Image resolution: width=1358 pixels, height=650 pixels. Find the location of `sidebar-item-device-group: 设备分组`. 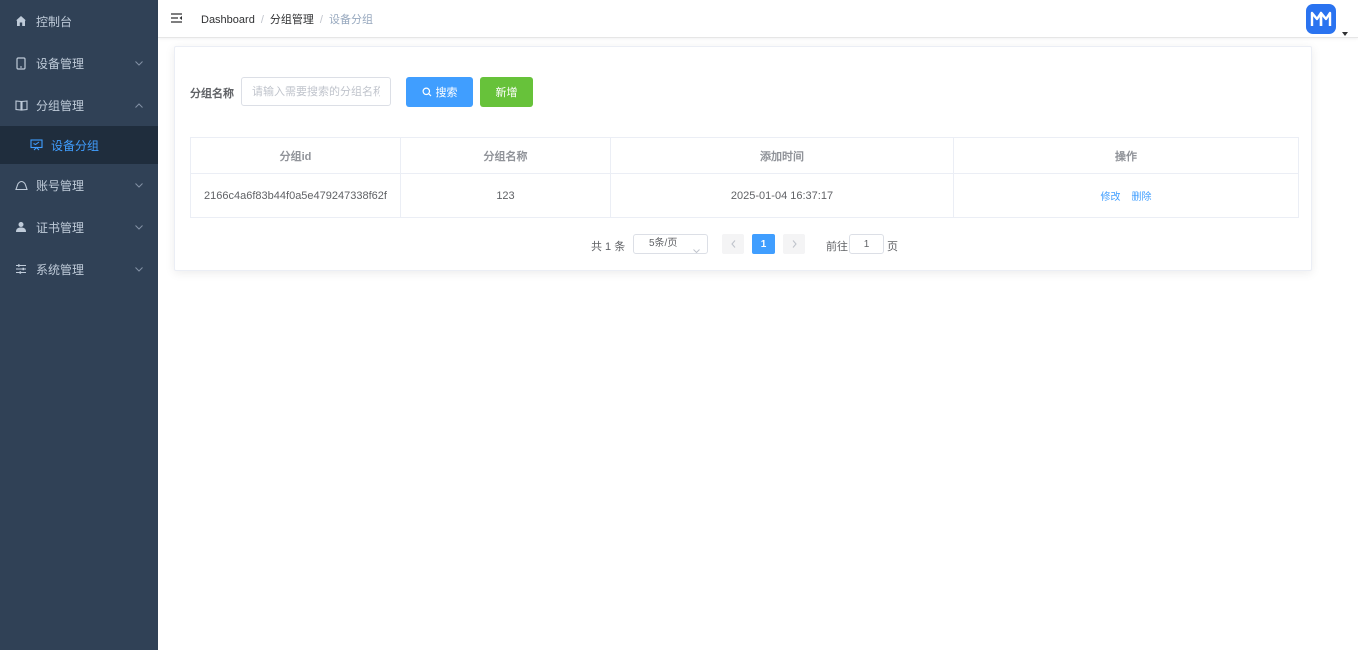

sidebar-item-device-group: 设备分组 is located at coordinates (79, 145).